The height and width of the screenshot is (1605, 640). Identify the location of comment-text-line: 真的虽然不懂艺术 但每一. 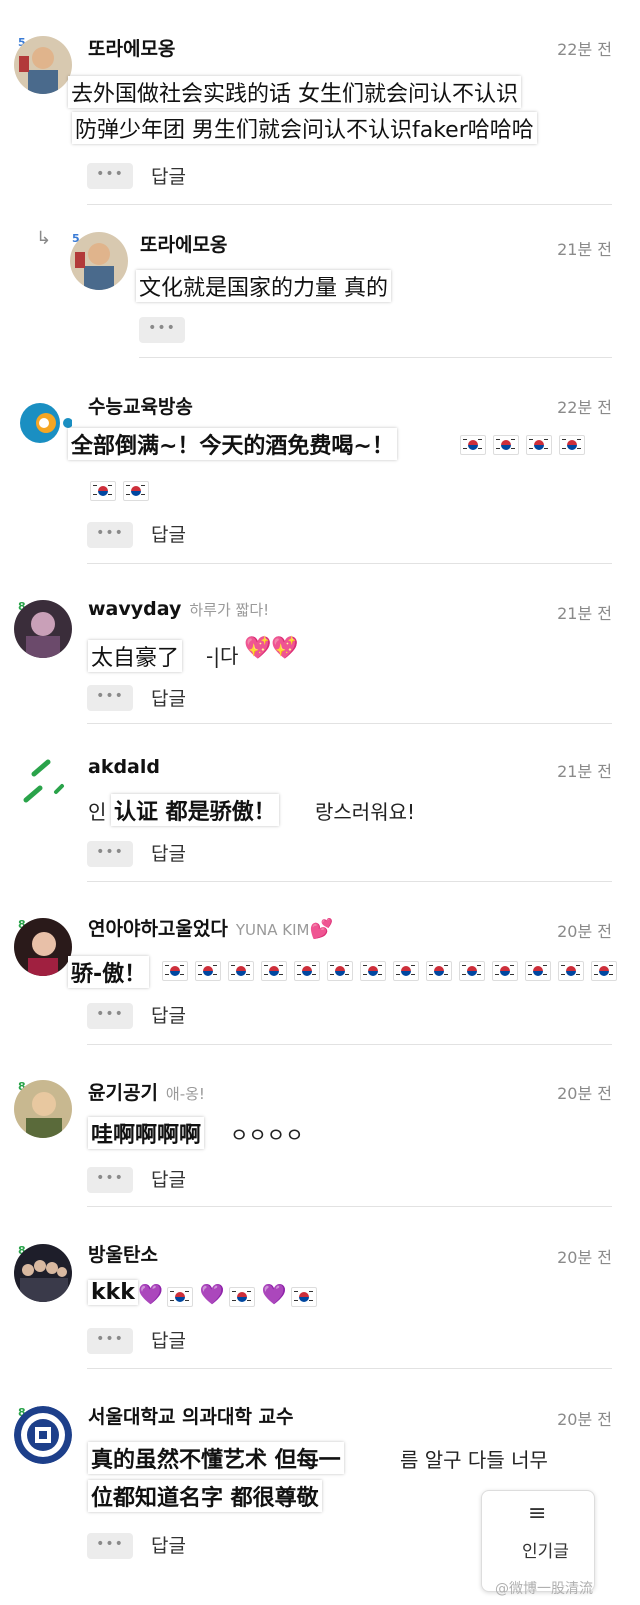
(216, 1458).